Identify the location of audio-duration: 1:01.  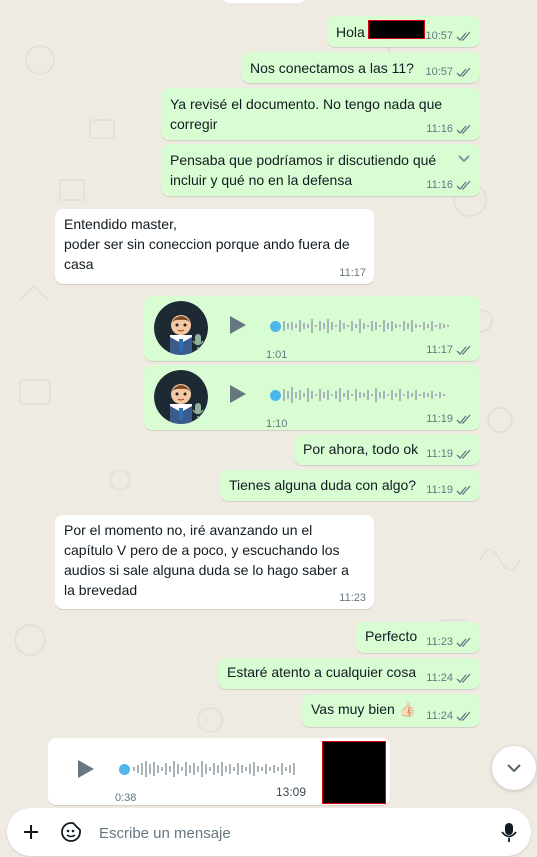
(277, 355).